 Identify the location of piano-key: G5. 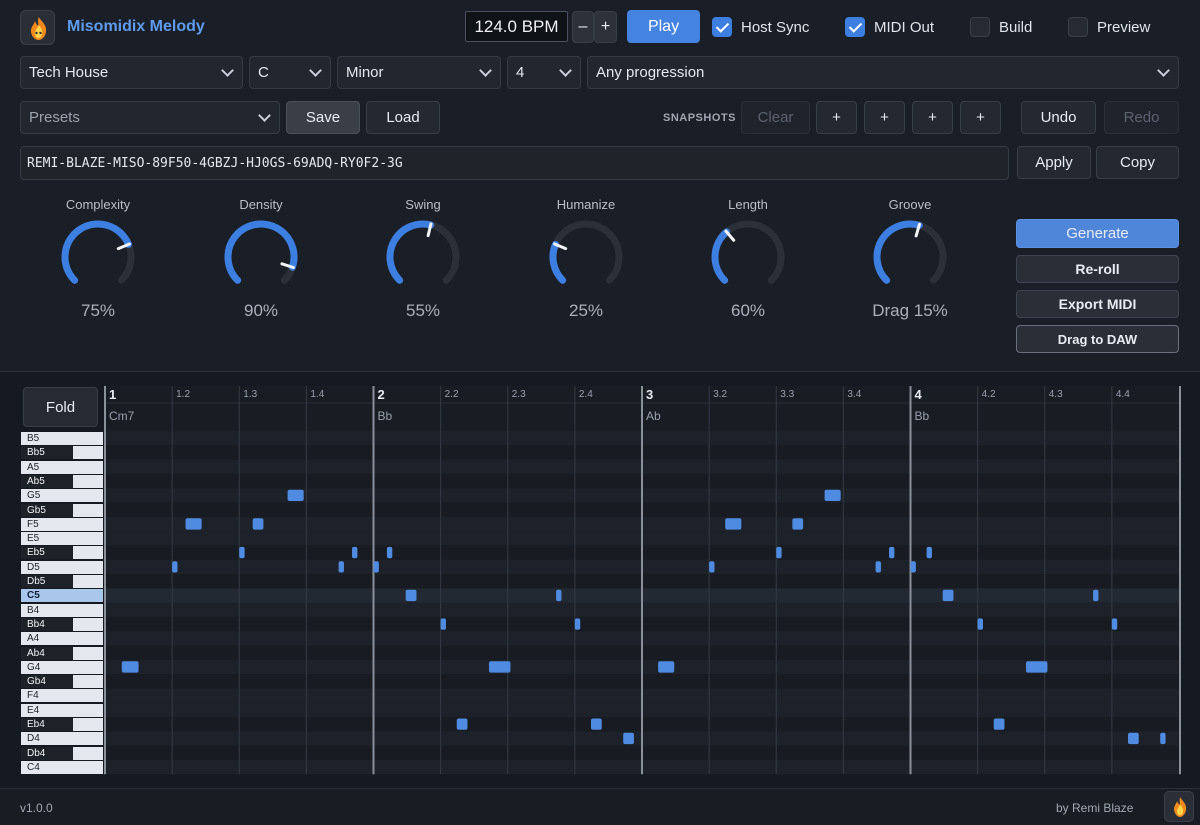
(62, 496).